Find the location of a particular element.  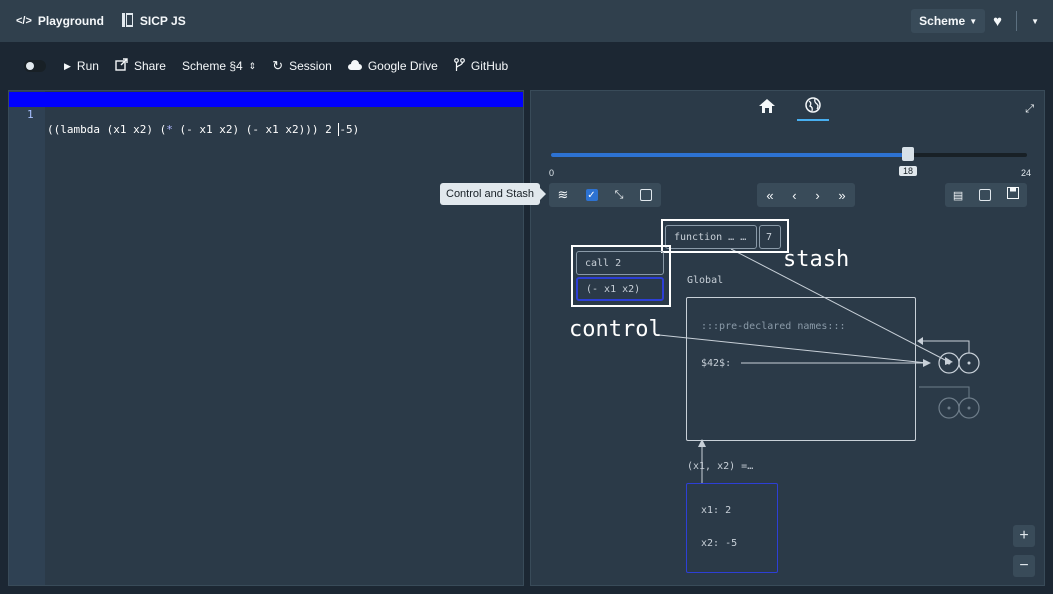

code-icon: </> is located at coordinates (24, 21).